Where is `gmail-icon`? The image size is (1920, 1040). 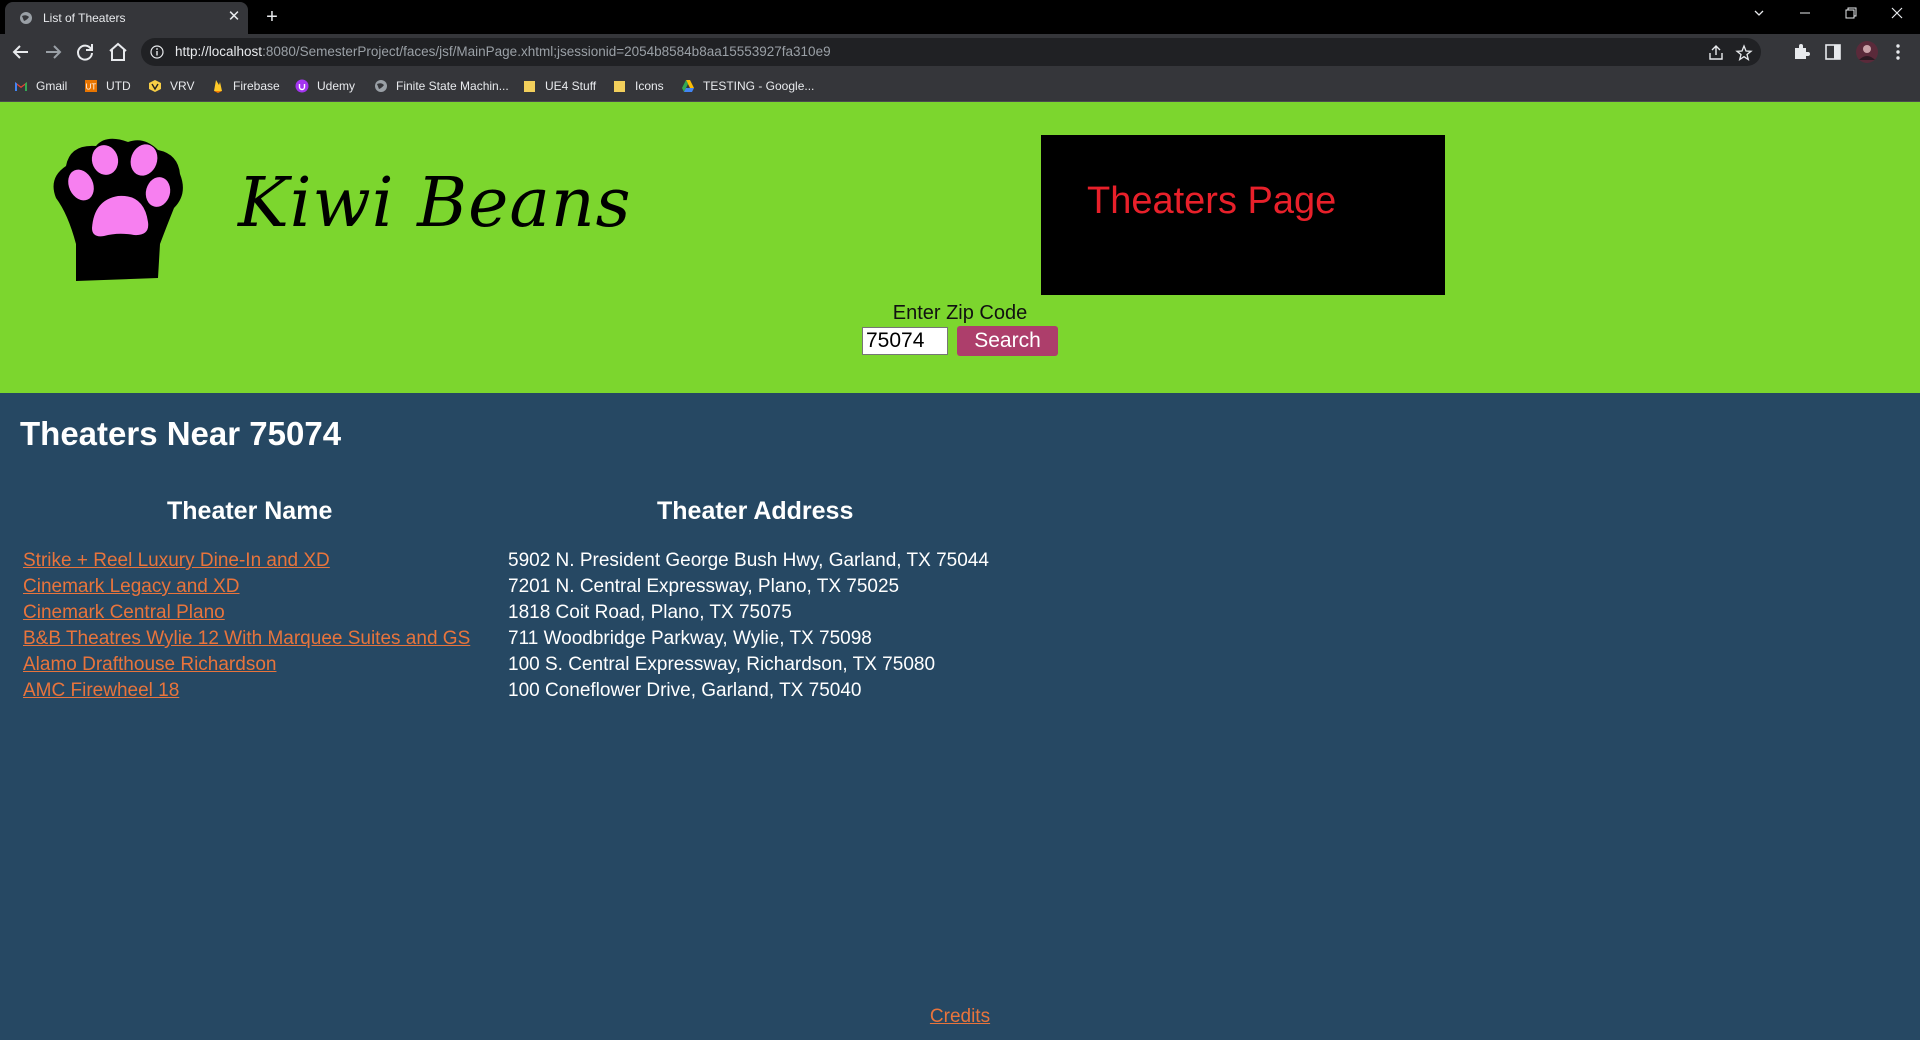
gmail-icon is located at coordinates (21, 86).